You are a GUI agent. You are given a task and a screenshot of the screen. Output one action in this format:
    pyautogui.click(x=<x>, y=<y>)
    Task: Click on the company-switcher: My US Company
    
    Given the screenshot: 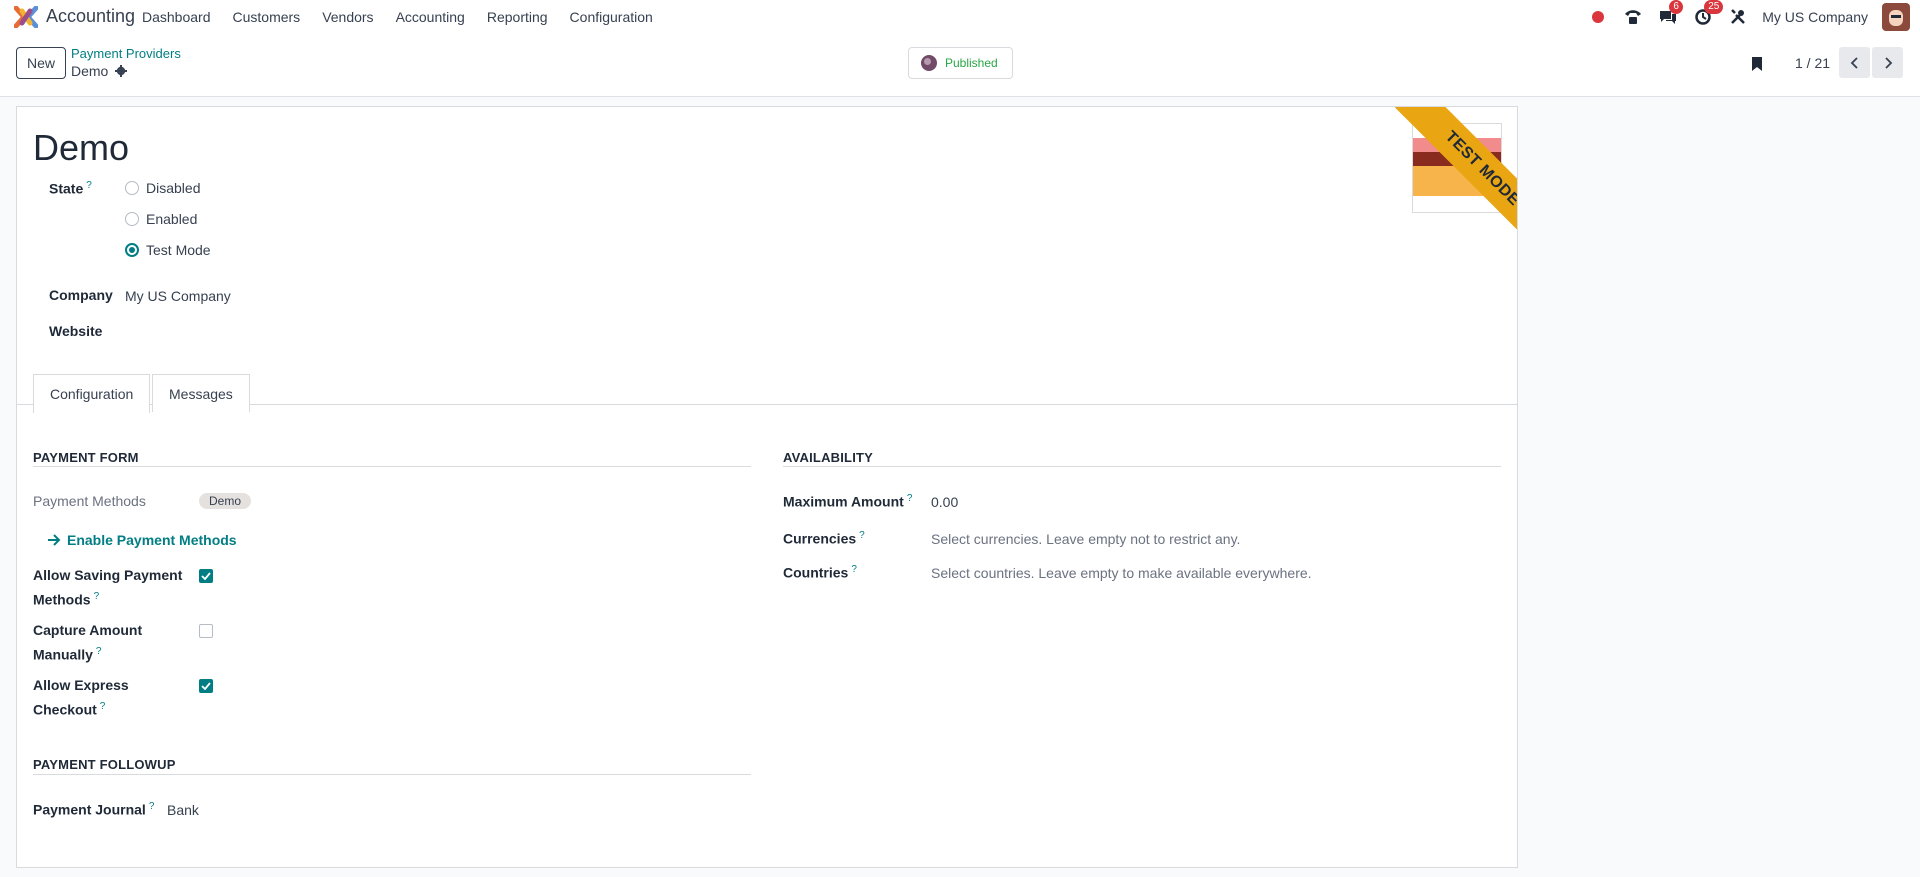 What is the action you would take?
    pyautogui.click(x=1815, y=17)
    